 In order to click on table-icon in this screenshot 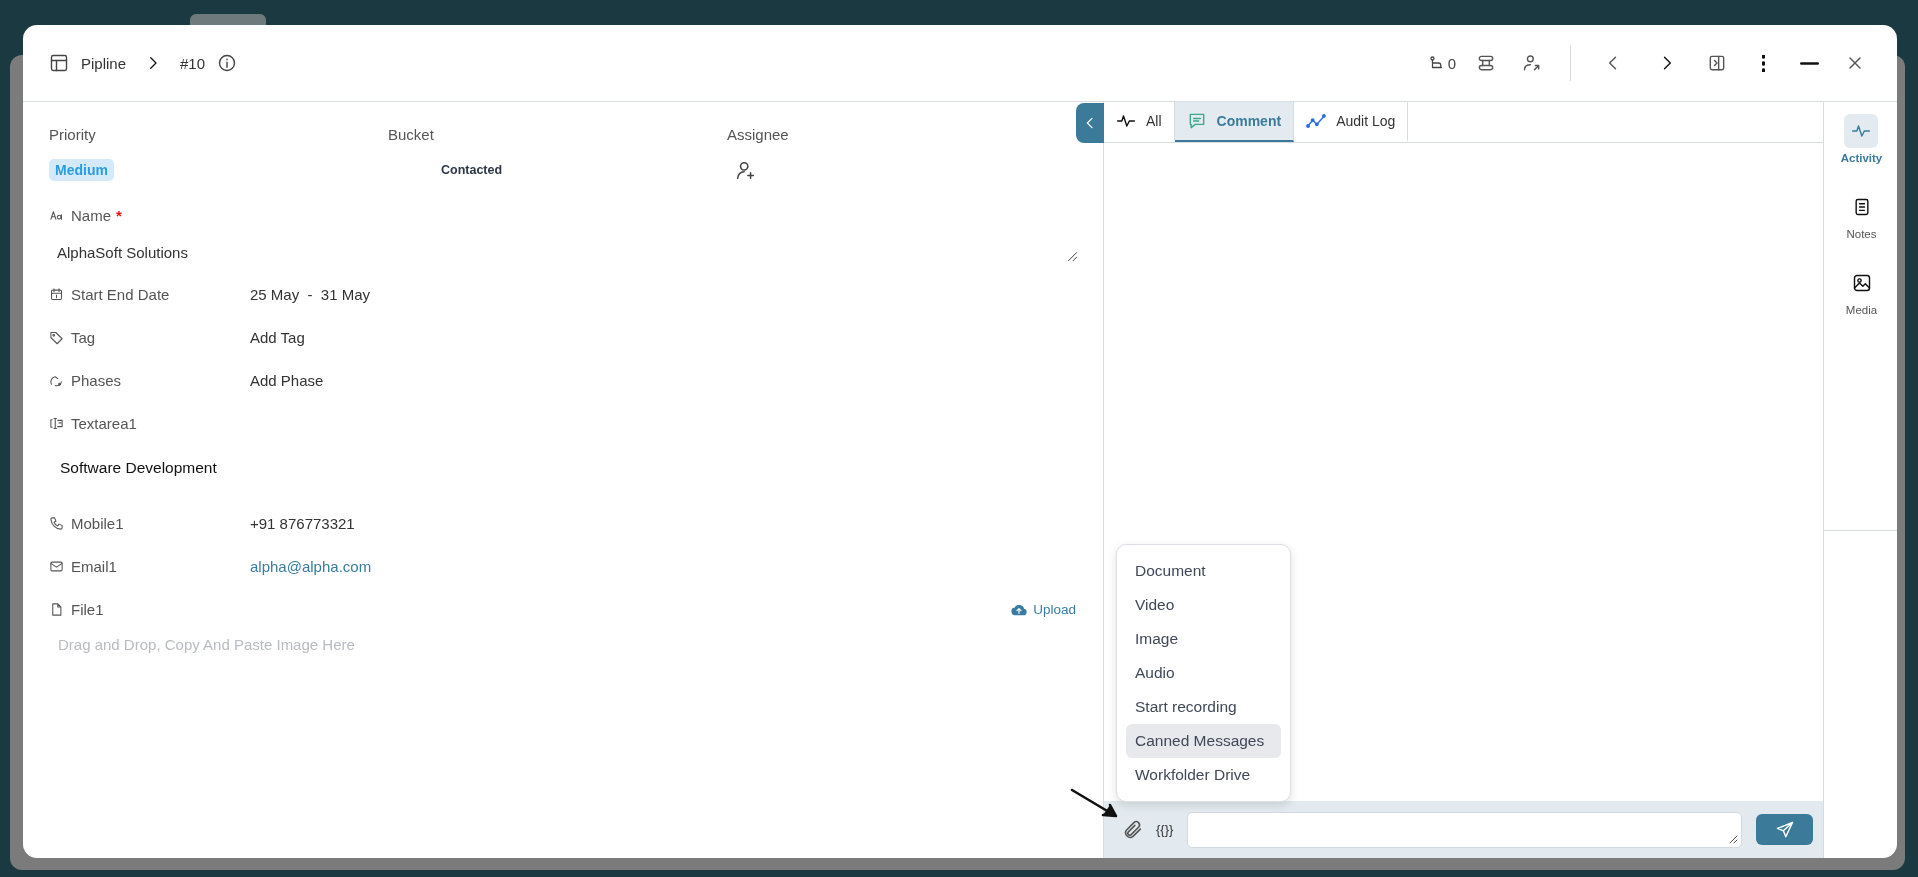, I will do `click(59, 63)`.